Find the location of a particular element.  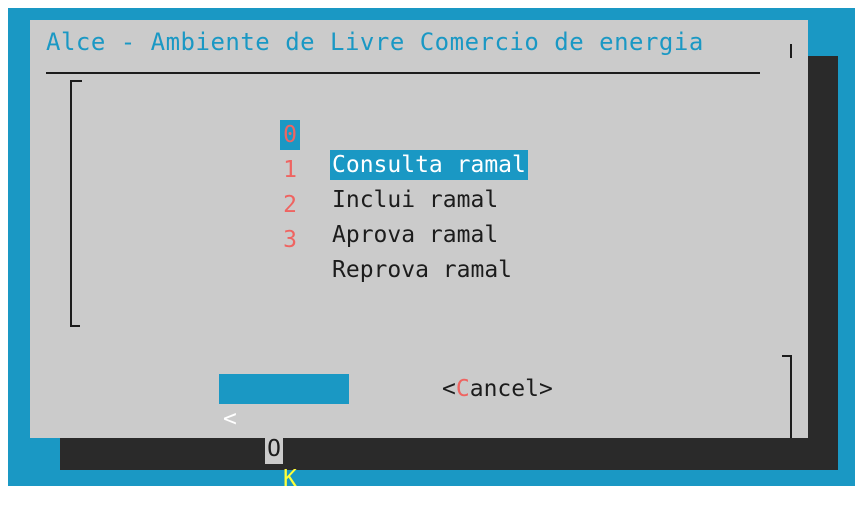

frame-right-edge is located at coordinates (791, 396).